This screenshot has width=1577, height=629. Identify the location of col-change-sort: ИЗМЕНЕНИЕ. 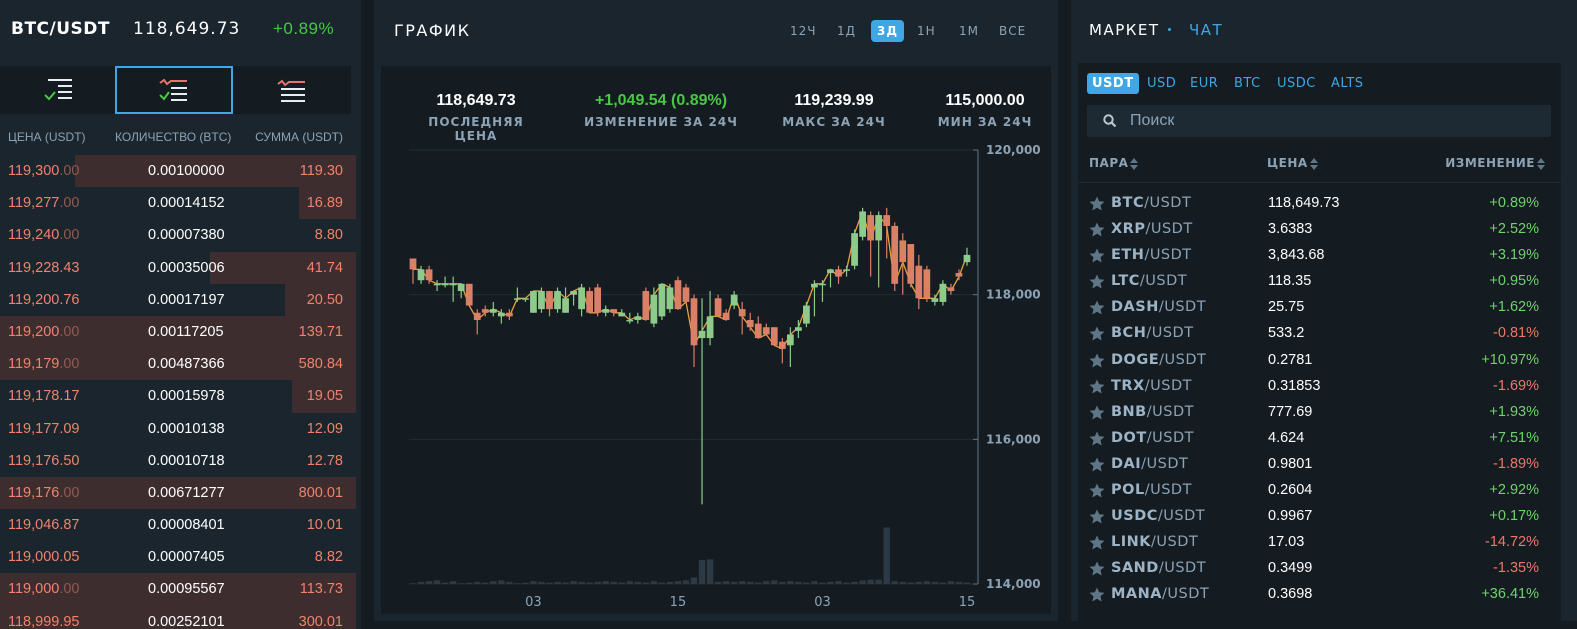
(1495, 163).